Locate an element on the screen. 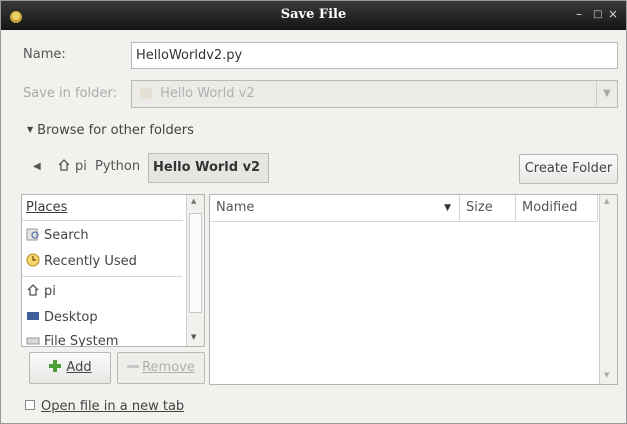  browse-folders-label: Browse for other folders is located at coordinates (115, 130).